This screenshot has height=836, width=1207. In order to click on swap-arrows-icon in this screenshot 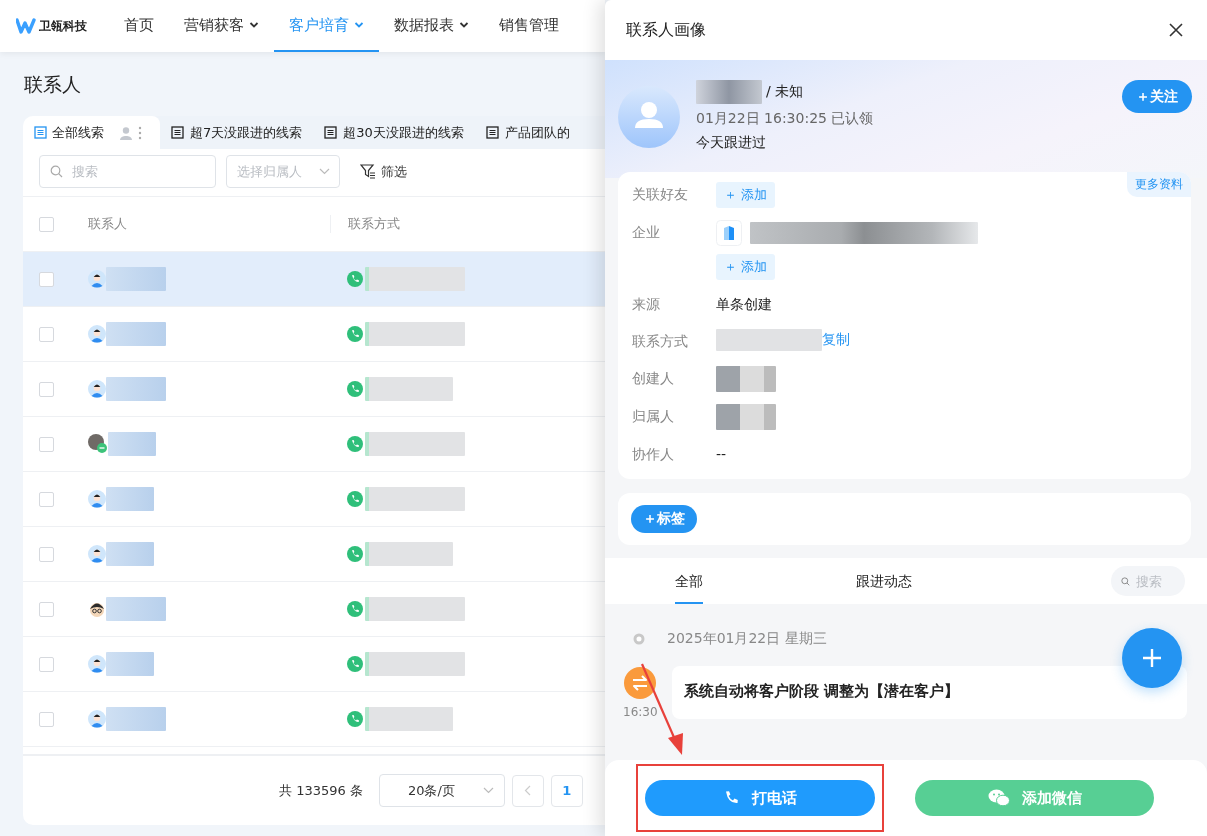, I will do `click(640, 683)`.